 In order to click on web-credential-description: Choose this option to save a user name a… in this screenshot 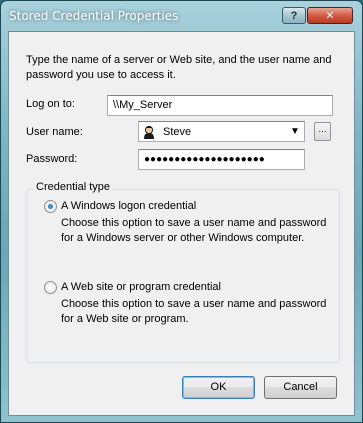, I will do `click(194, 311)`.